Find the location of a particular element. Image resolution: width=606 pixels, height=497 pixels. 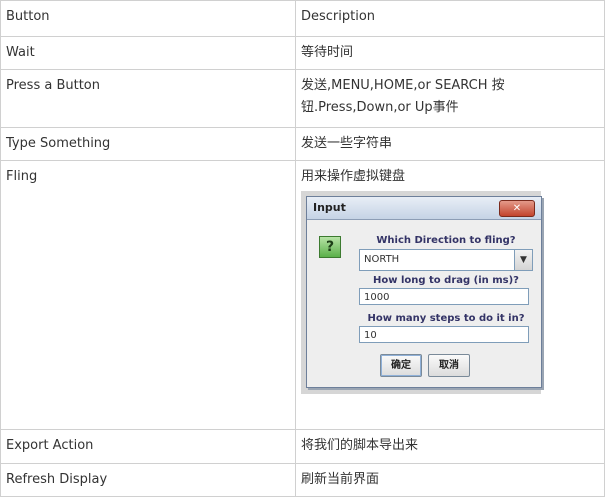

row-description-cell: 发送一些字符串 is located at coordinates (450, 144).